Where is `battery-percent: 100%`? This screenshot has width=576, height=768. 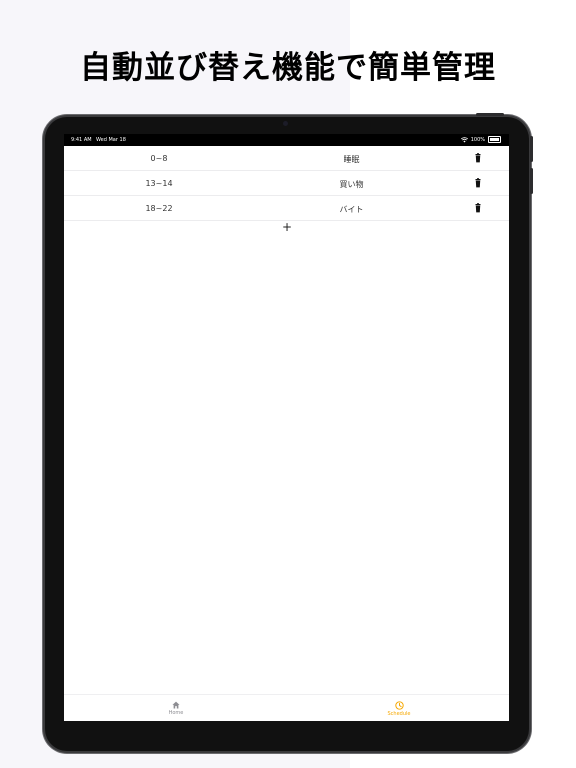
battery-percent: 100% is located at coordinates (477, 139).